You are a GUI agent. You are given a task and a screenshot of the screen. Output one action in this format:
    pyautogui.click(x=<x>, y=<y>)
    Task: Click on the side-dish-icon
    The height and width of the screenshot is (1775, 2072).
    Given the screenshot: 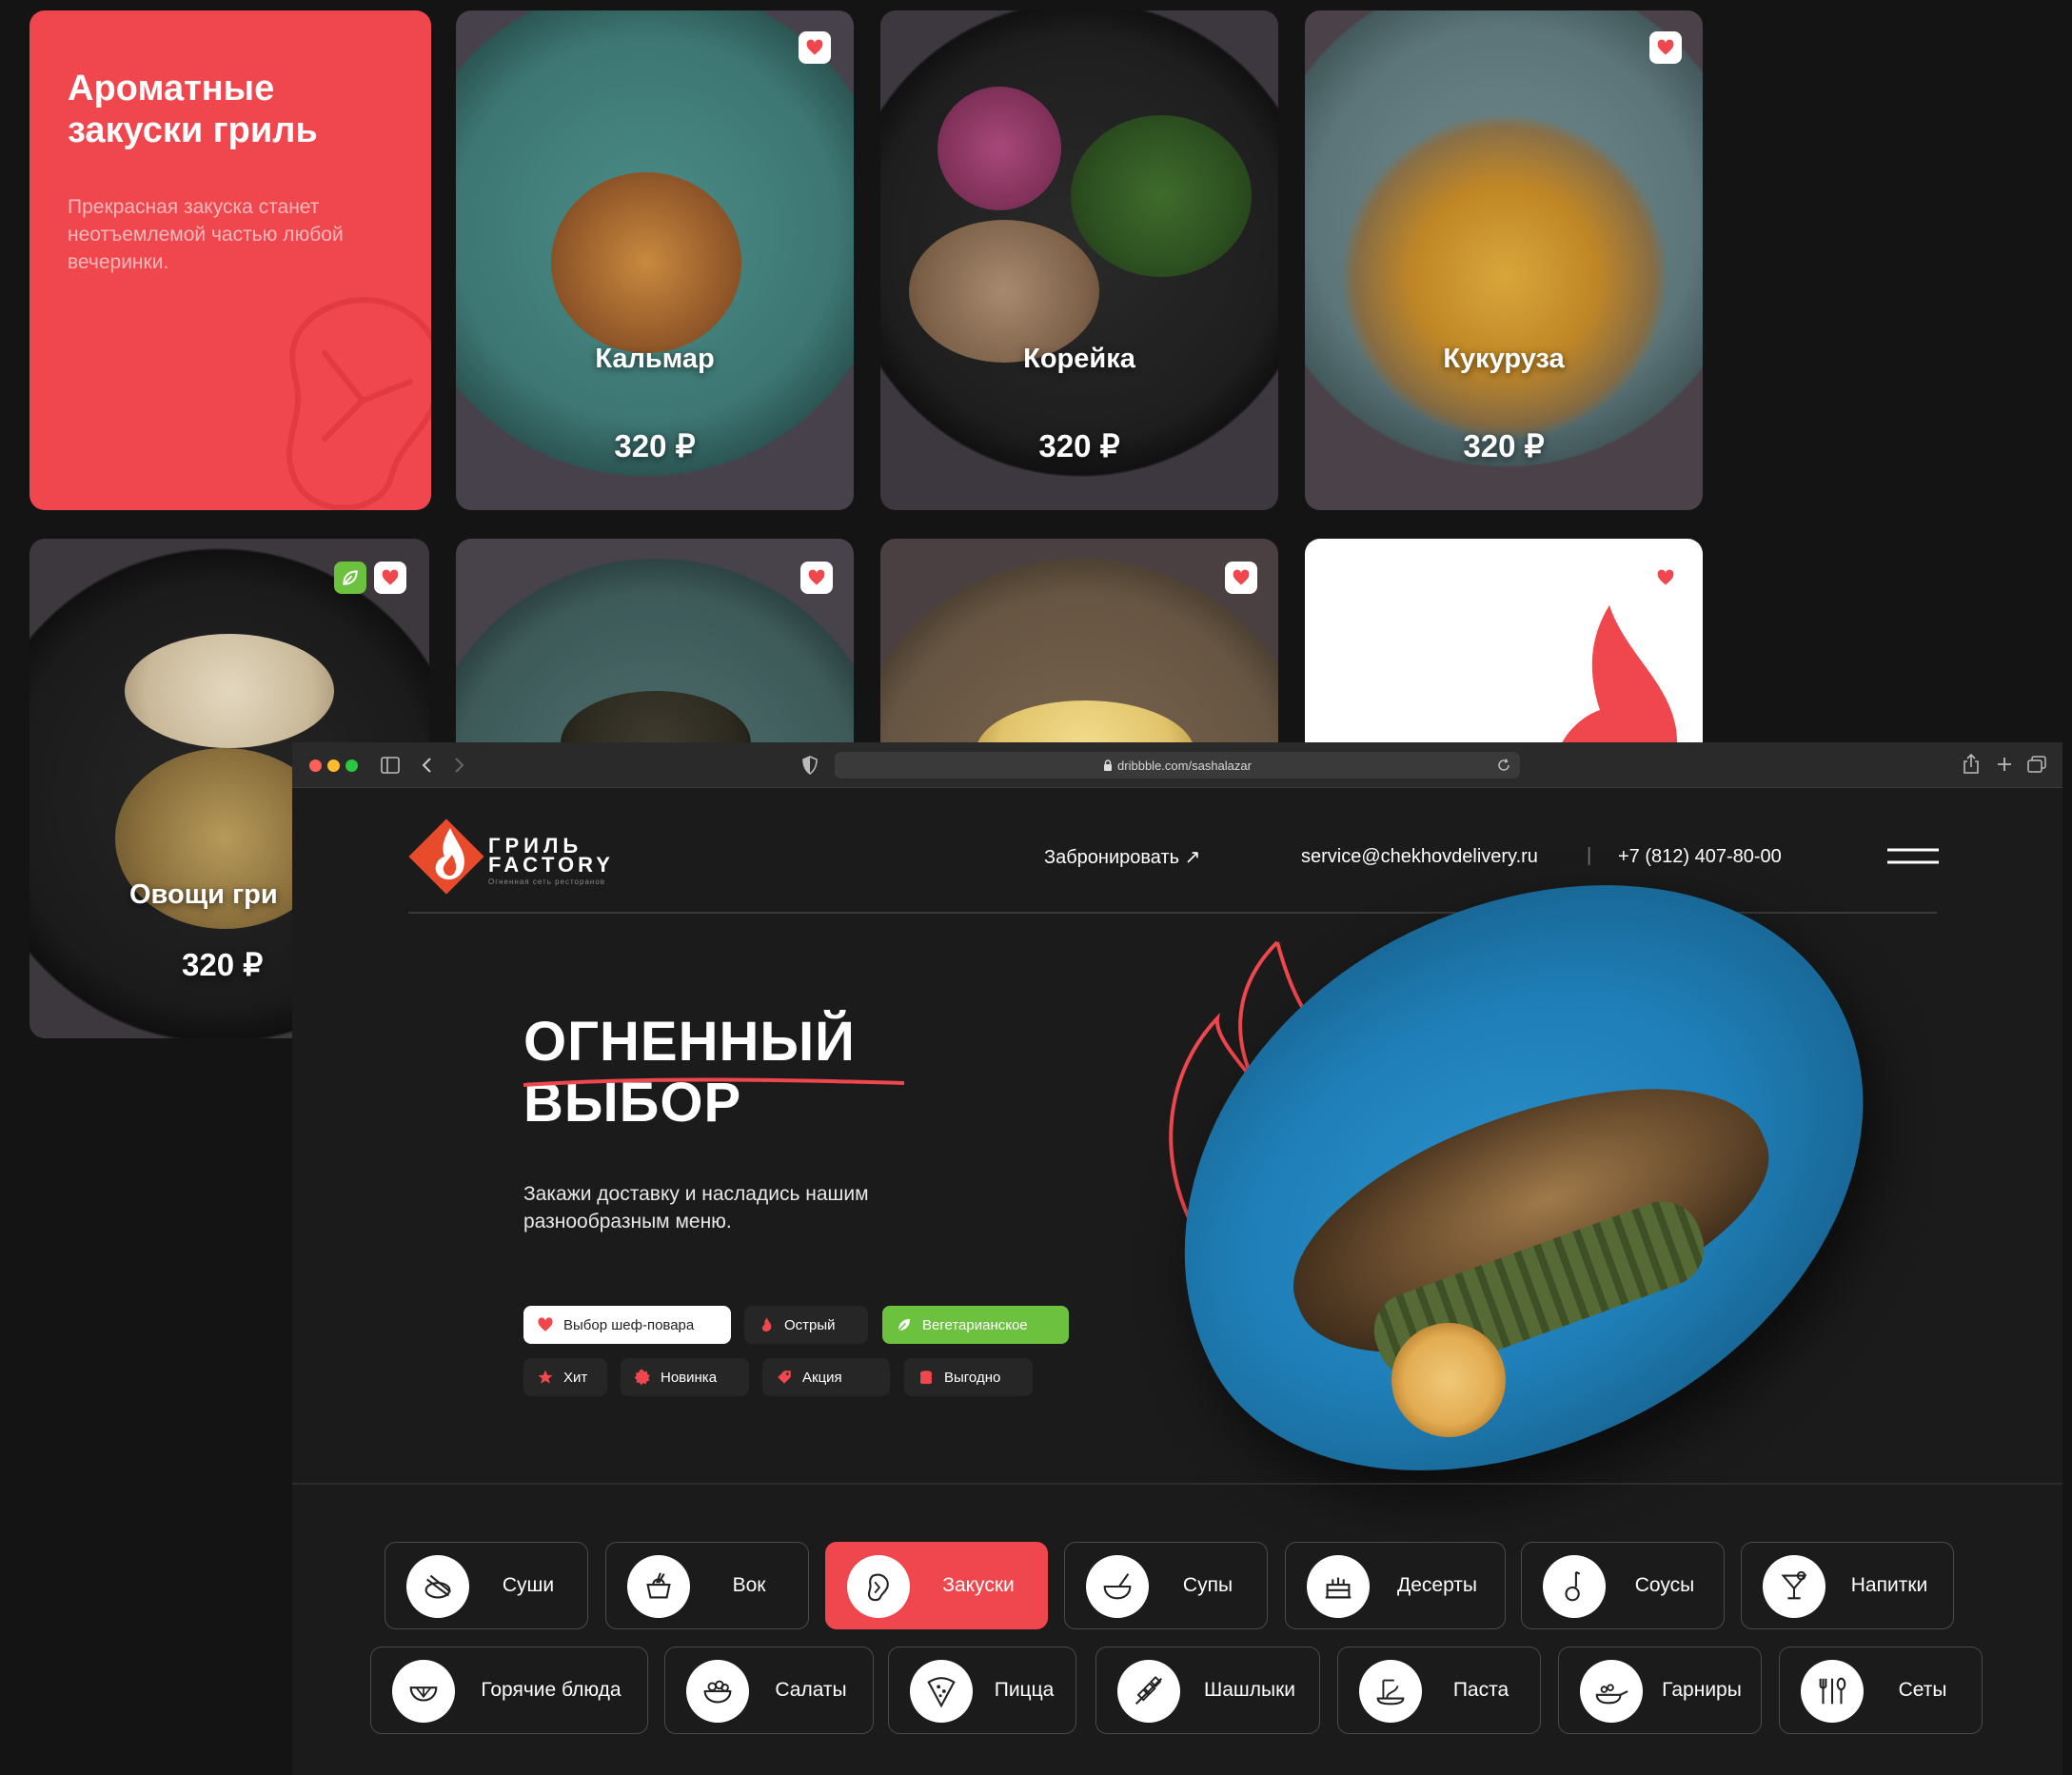 What is the action you would take?
    pyautogui.click(x=1611, y=1694)
    